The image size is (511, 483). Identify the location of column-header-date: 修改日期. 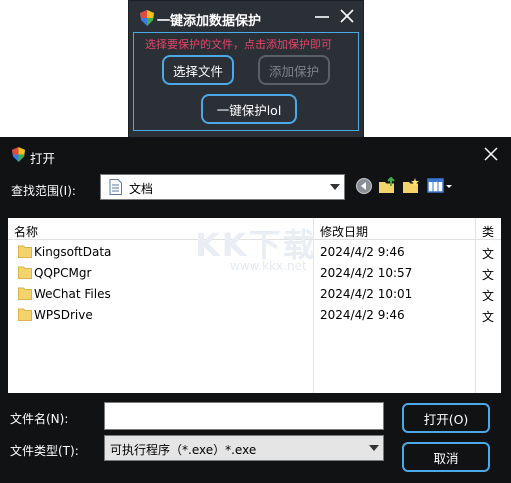
(344, 231).